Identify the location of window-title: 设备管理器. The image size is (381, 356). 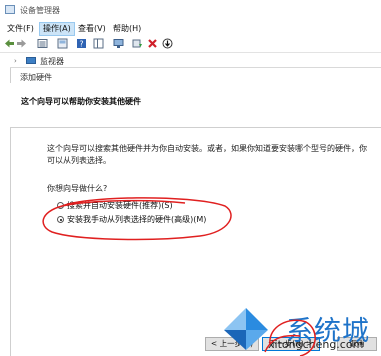
(40, 10).